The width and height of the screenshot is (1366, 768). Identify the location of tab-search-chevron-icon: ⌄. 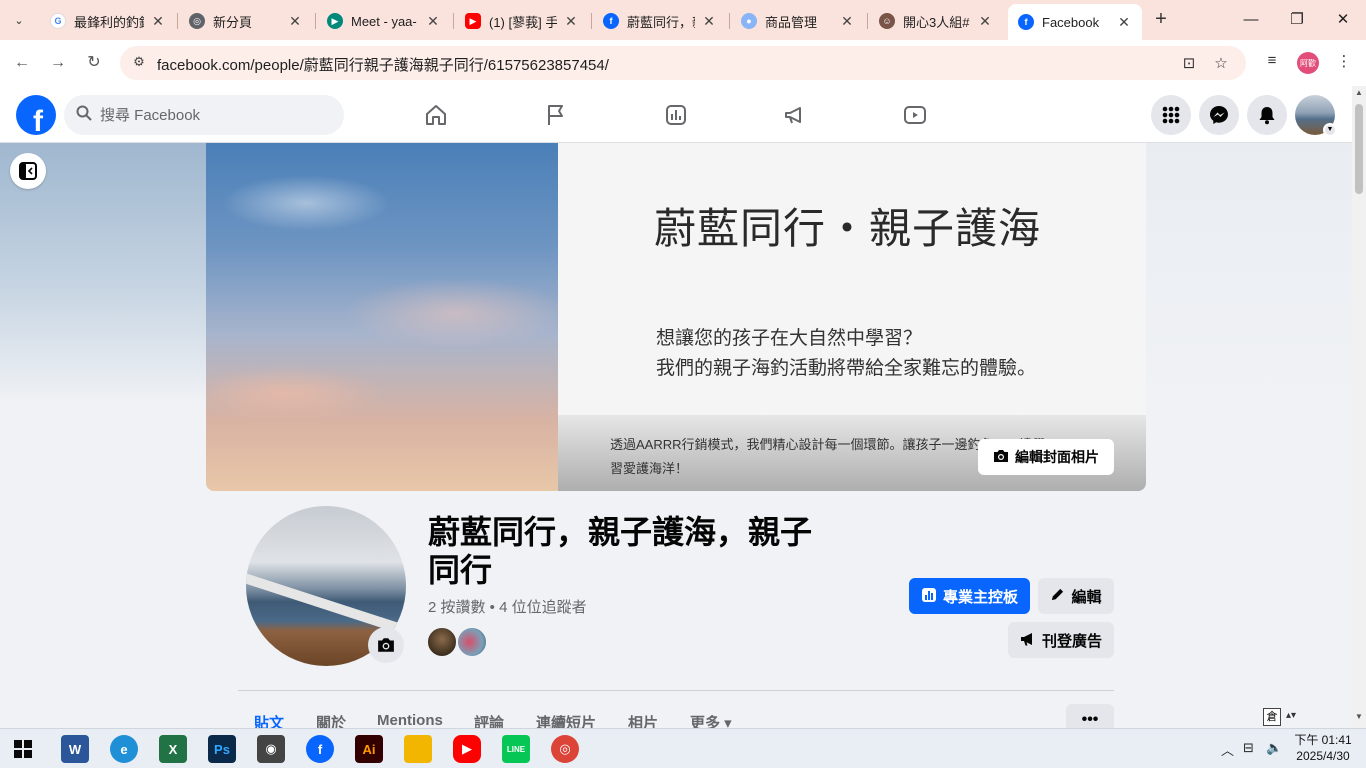
(19, 20).